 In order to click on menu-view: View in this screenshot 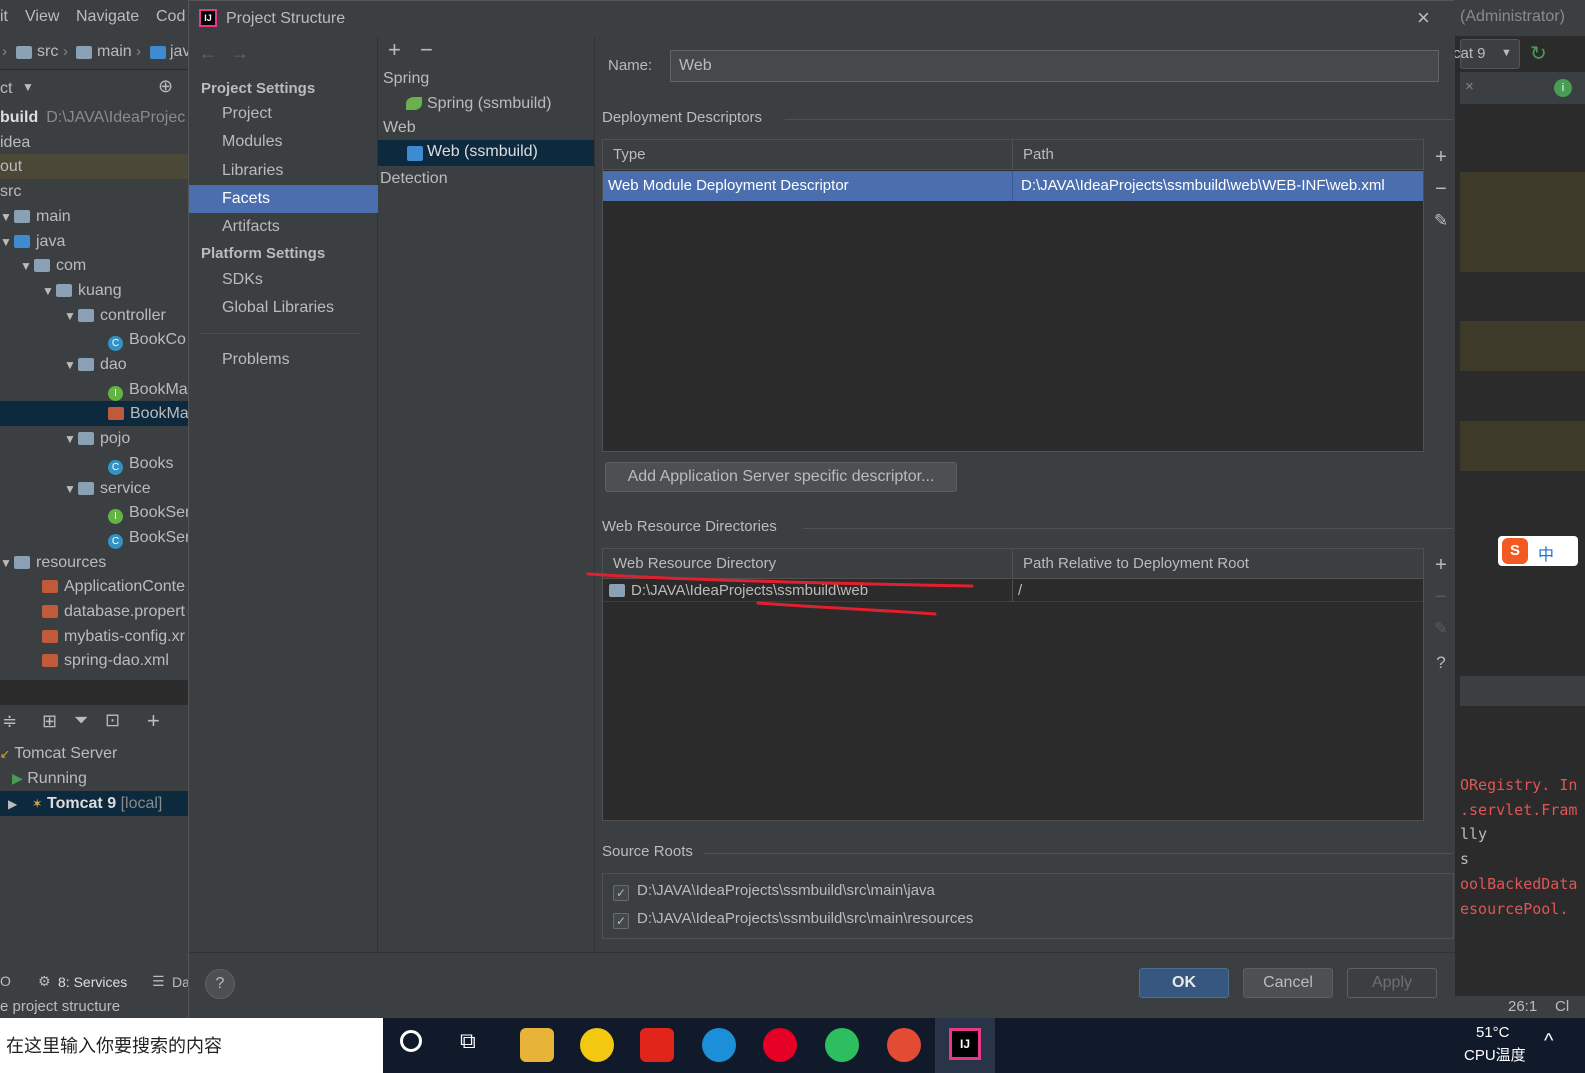, I will do `click(42, 17)`.